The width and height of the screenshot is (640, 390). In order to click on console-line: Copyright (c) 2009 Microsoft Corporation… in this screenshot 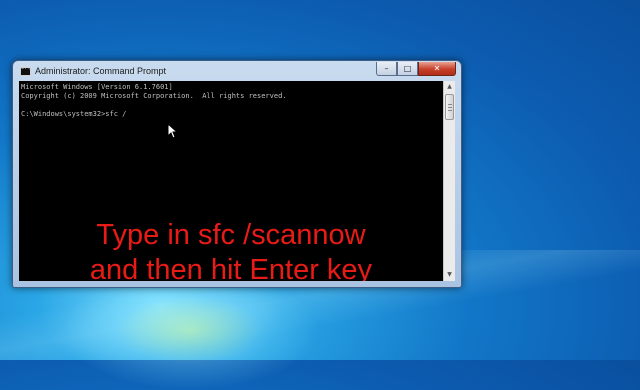, I will do `click(154, 96)`.